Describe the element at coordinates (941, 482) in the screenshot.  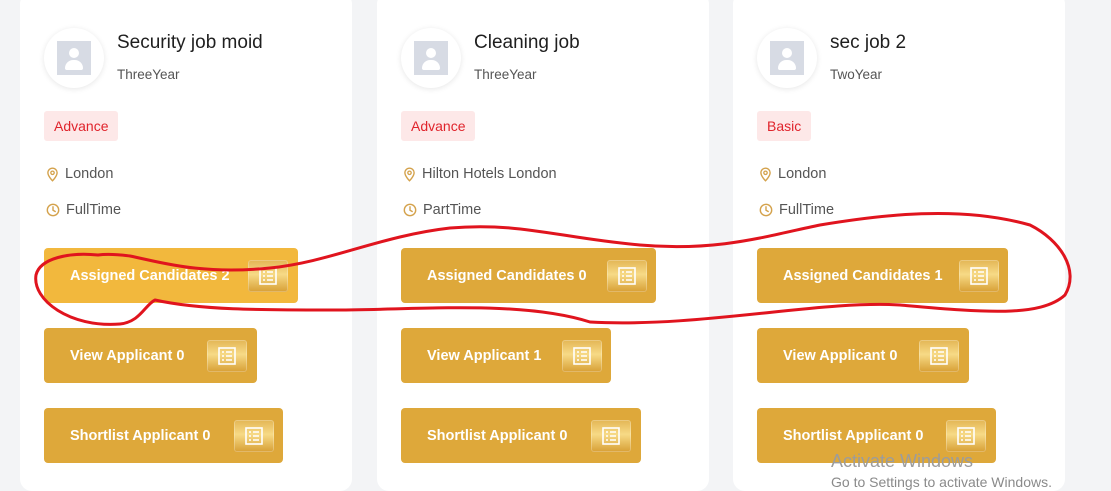
I see `activate-windows-subtext: Go to Settings to activate Windows.` at that location.